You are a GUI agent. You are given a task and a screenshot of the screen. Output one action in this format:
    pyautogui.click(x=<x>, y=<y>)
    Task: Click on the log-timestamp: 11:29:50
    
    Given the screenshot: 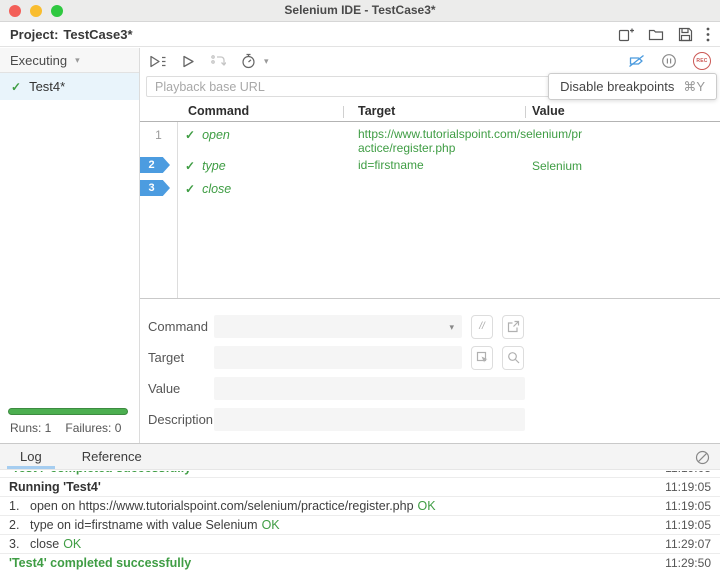 What is the action you would take?
    pyautogui.click(x=688, y=563)
    